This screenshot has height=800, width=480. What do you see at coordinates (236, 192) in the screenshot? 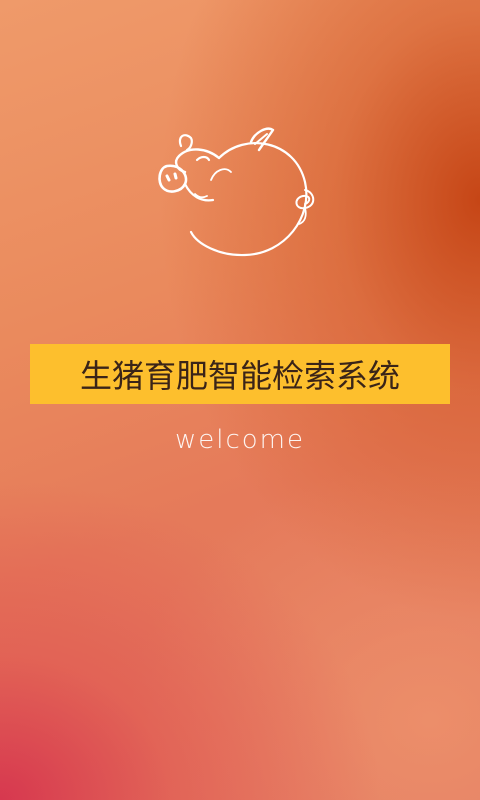
I see `pig-icon` at bounding box center [236, 192].